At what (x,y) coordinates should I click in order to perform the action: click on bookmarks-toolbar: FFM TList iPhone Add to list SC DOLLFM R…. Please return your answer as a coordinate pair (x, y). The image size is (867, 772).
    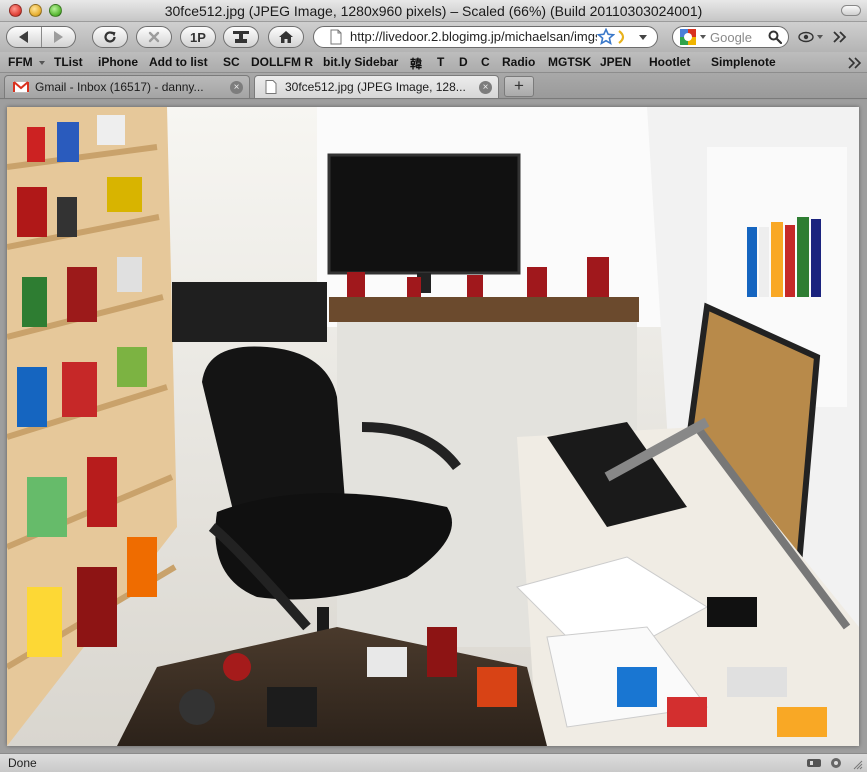
    Looking at the image, I should click on (433, 62).